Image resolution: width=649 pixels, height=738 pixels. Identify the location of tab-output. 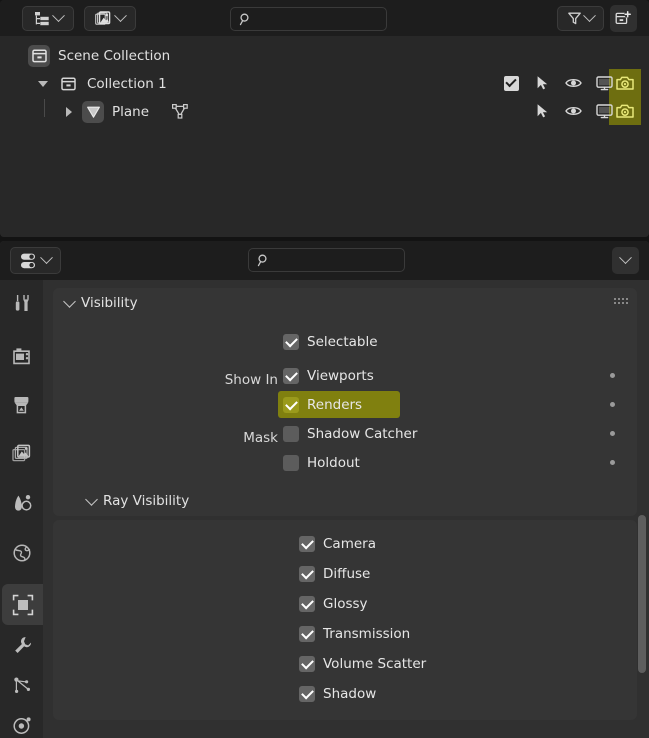
(22, 404).